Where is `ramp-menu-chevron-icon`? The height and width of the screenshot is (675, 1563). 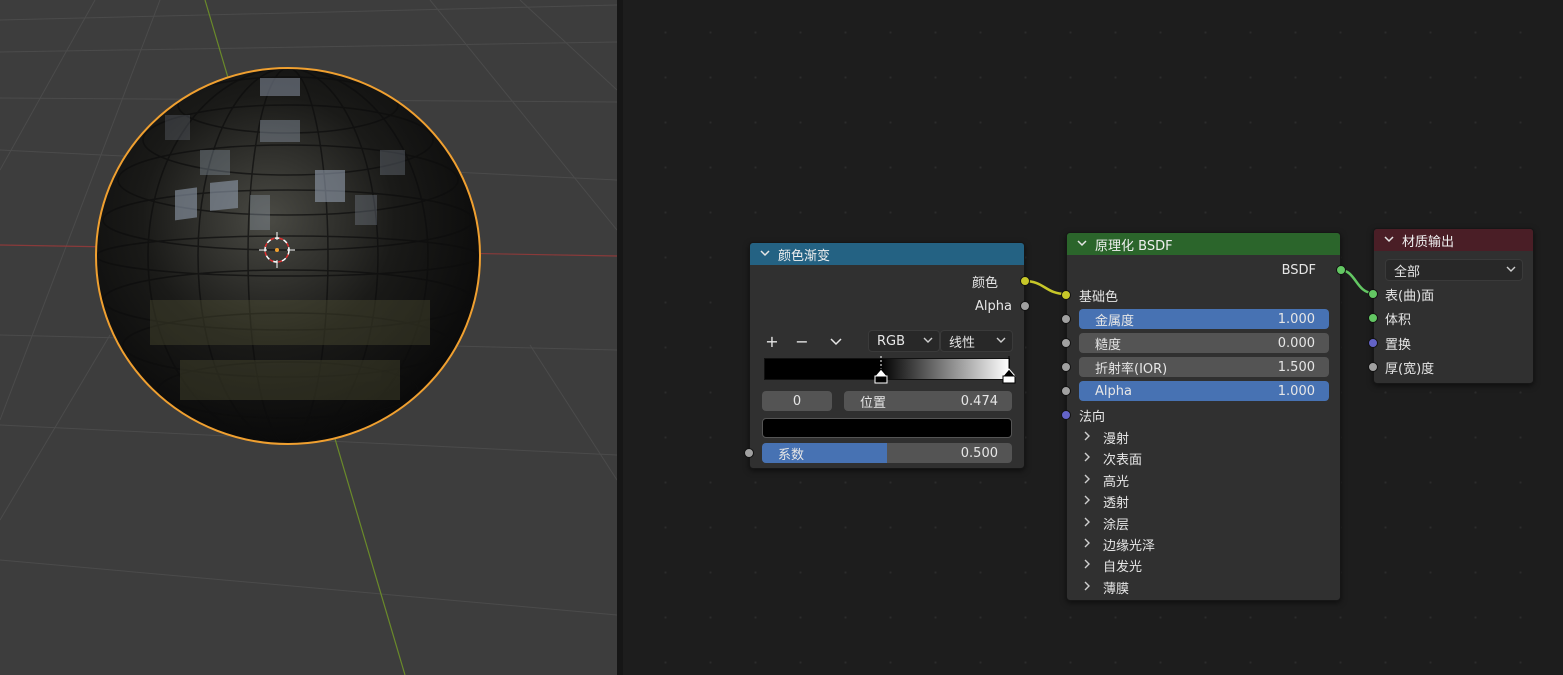 ramp-menu-chevron-icon is located at coordinates (836, 341).